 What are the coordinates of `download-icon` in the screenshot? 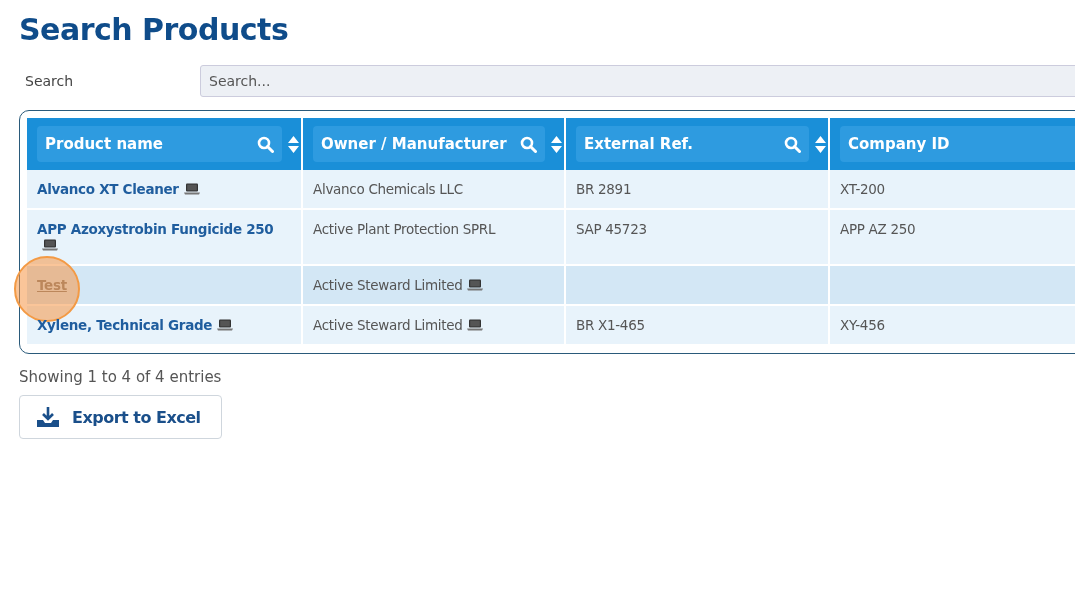 It's located at (48, 417).